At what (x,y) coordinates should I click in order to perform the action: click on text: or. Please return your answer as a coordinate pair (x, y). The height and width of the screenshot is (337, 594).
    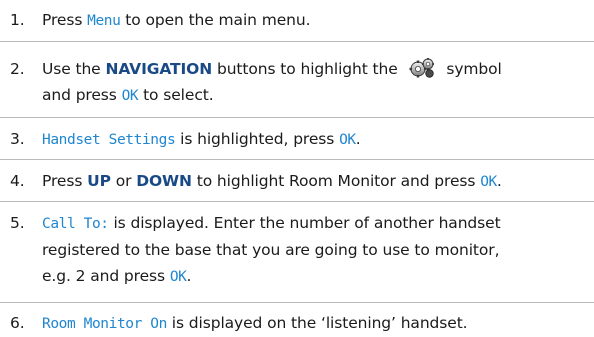
    Looking at the image, I should click on (123, 181).